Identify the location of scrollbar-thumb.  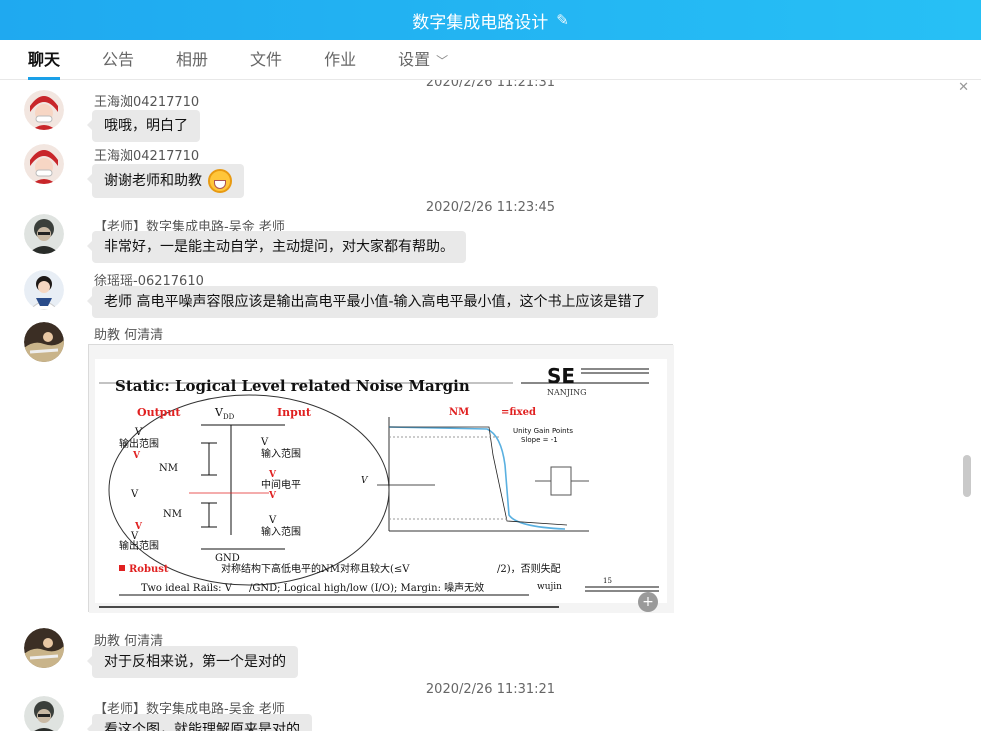
(967, 476).